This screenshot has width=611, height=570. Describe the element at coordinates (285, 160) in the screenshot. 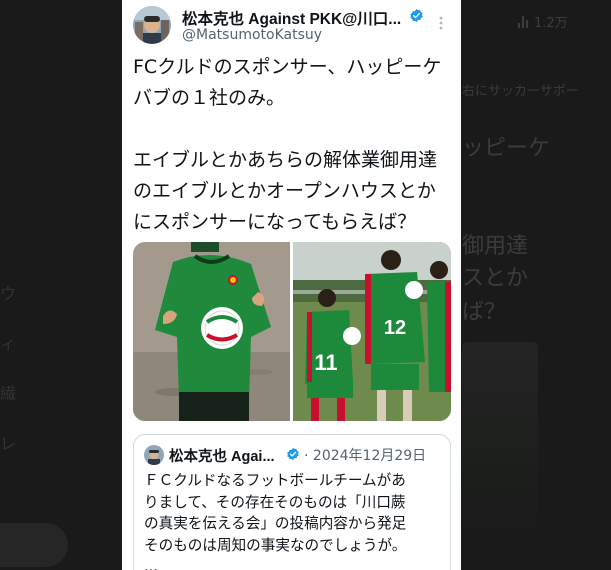

I see `tweet-text-line: エイブルとかあちらの解体業御用達` at that location.